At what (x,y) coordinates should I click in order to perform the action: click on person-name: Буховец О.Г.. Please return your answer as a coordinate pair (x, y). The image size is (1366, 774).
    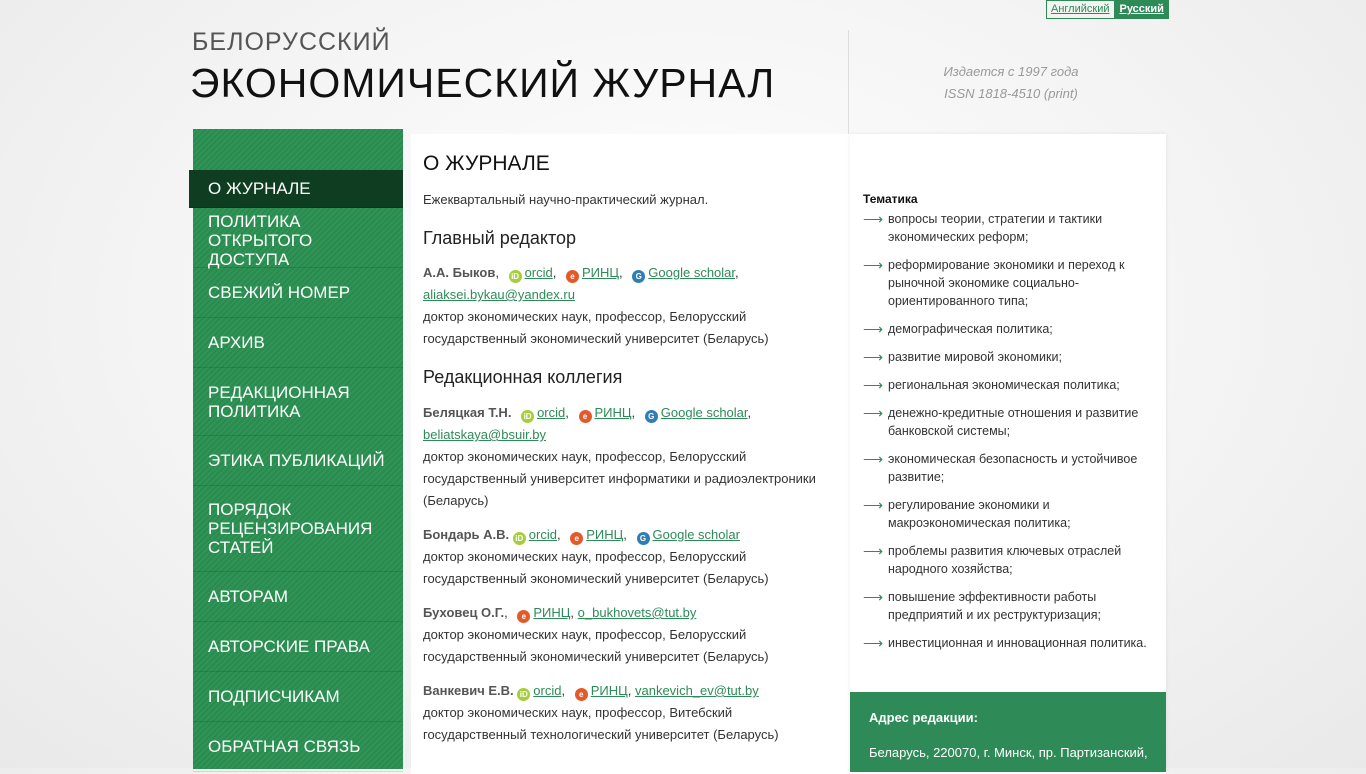
    Looking at the image, I should click on (464, 612).